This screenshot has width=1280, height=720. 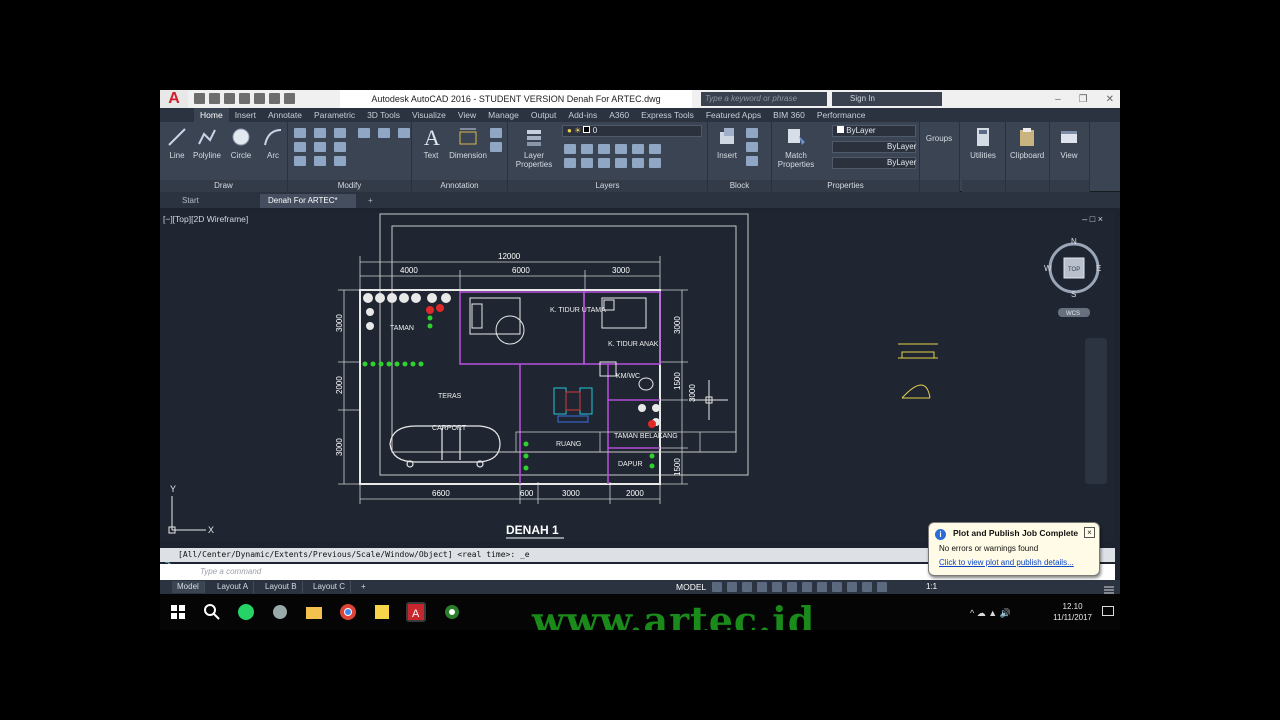 I want to click on text-tool: A Text, so click(x=431, y=143).